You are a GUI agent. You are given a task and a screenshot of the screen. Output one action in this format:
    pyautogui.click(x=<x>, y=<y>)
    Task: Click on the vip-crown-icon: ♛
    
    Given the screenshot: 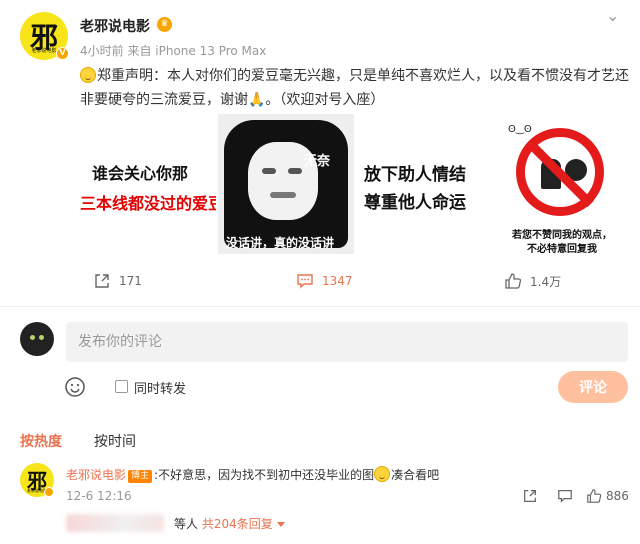 What is the action you would take?
    pyautogui.click(x=164, y=24)
    